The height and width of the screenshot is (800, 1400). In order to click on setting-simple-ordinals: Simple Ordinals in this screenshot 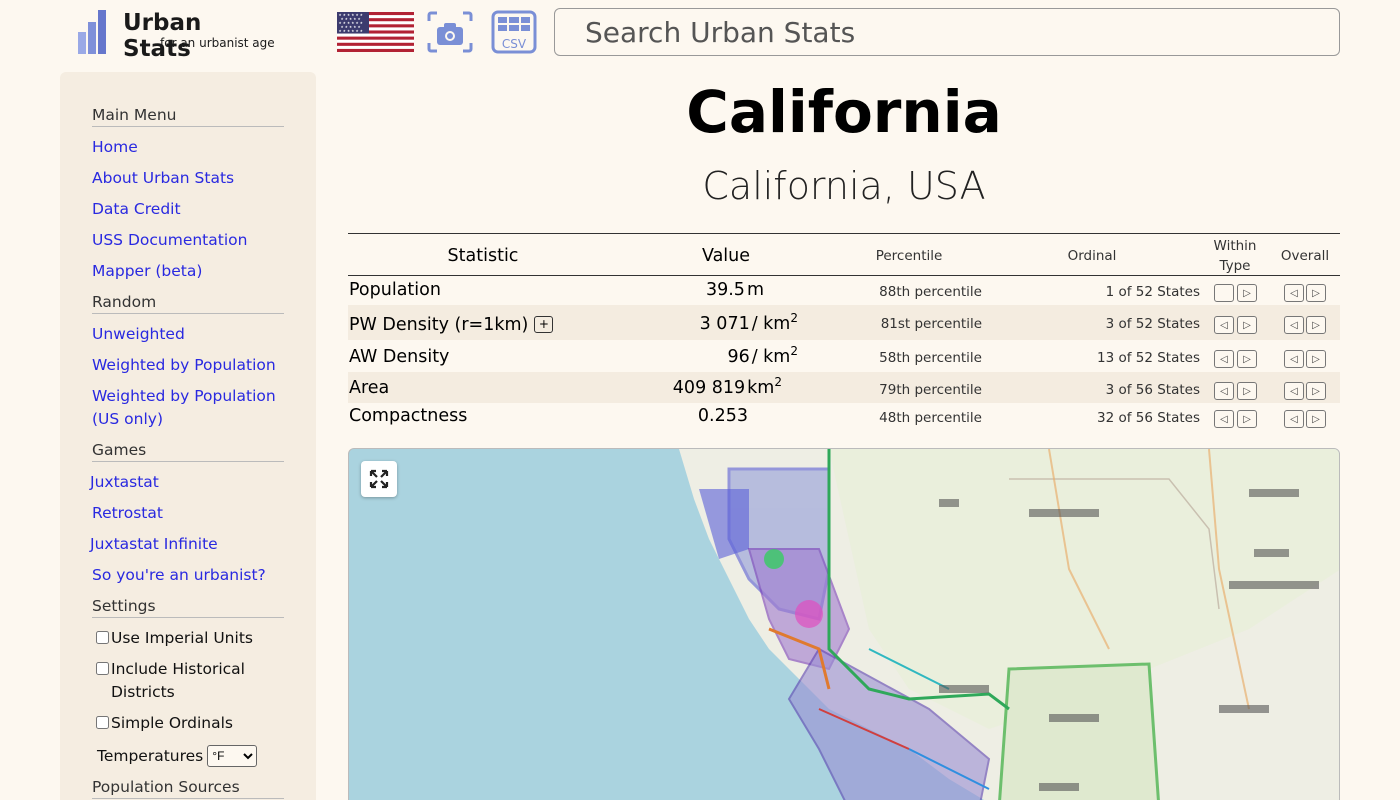, I will do `click(178, 723)`.